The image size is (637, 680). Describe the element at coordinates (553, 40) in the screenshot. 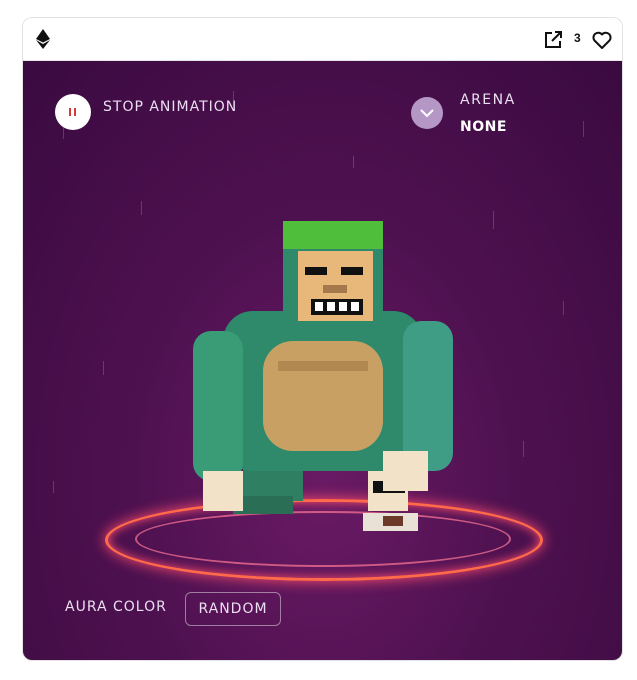

I see `external-link-icon` at that location.